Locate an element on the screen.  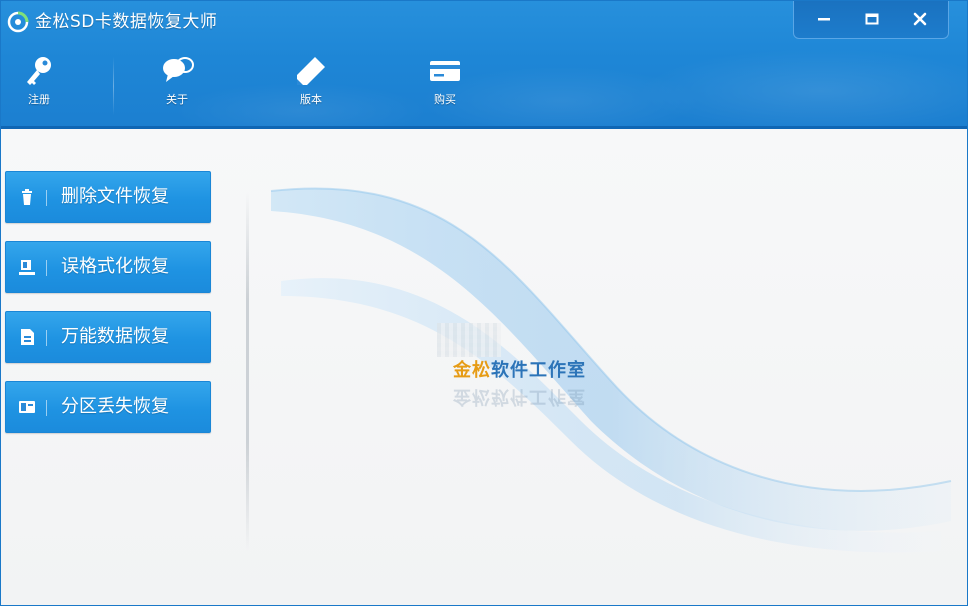
minimize-icon is located at coordinates (824, 19).